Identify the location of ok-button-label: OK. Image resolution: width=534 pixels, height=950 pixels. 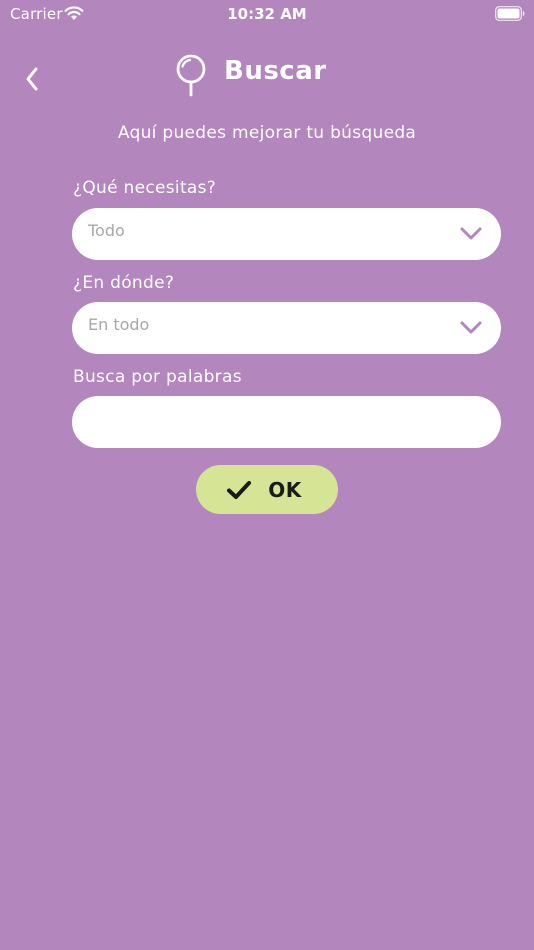
(285, 489).